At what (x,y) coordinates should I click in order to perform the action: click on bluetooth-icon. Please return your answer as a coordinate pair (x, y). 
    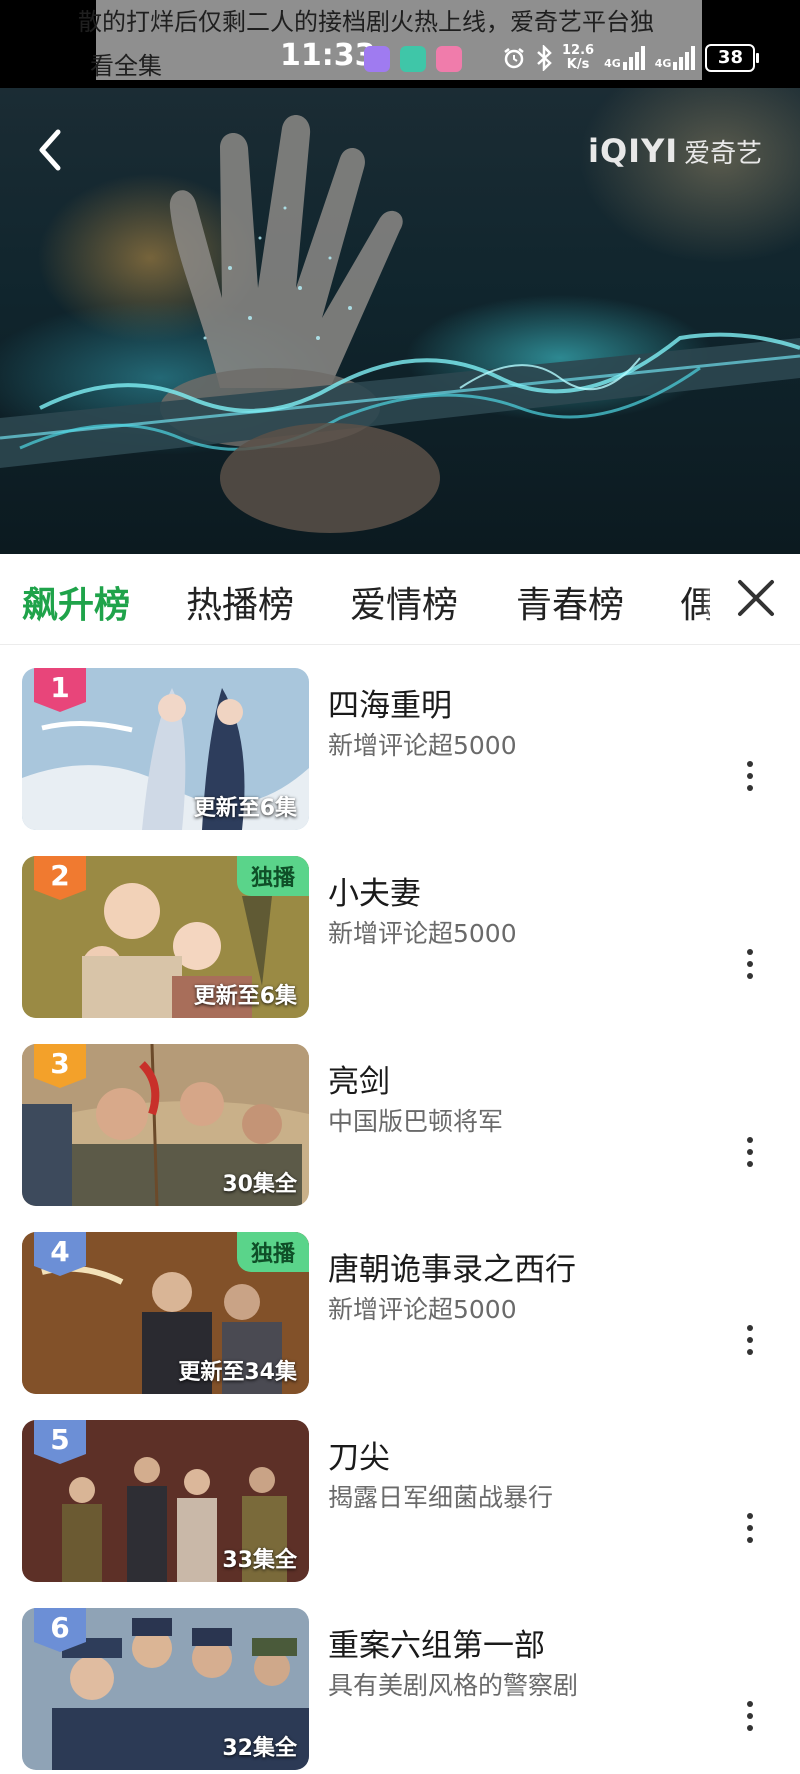
    Looking at the image, I should click on (544, 58).